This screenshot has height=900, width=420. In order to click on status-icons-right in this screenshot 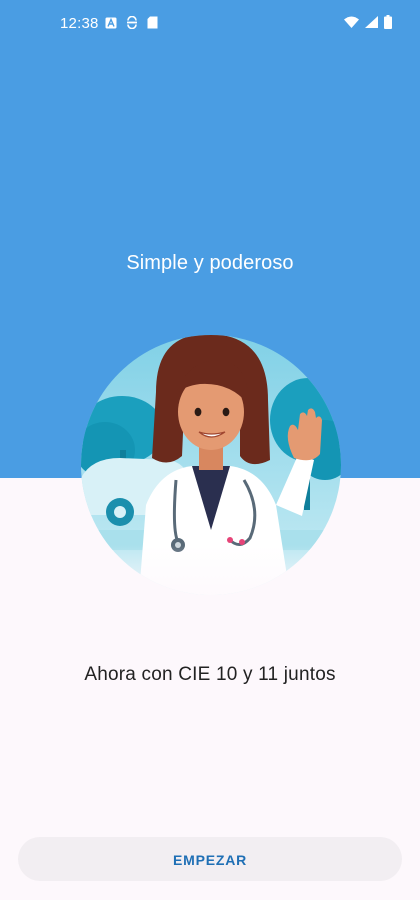, I will do `click(368, 22)`.